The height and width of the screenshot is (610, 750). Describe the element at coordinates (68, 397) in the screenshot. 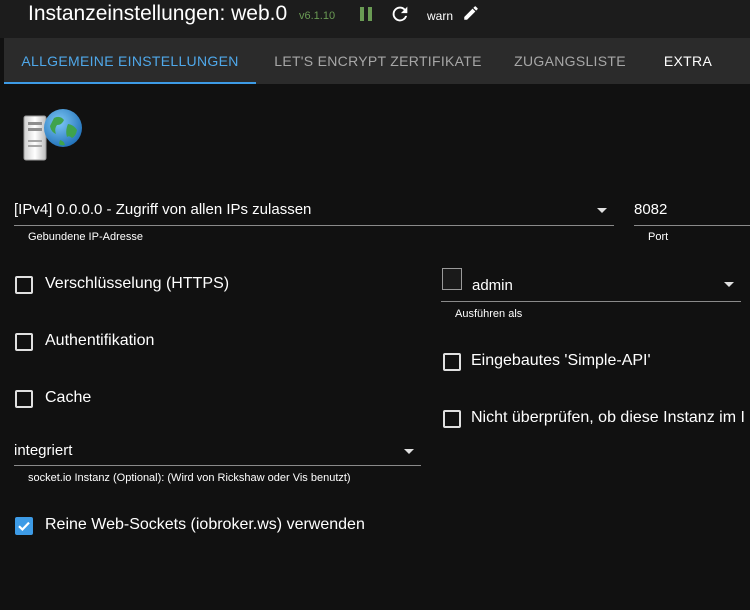

I see `cache-label: Cache` at that location.